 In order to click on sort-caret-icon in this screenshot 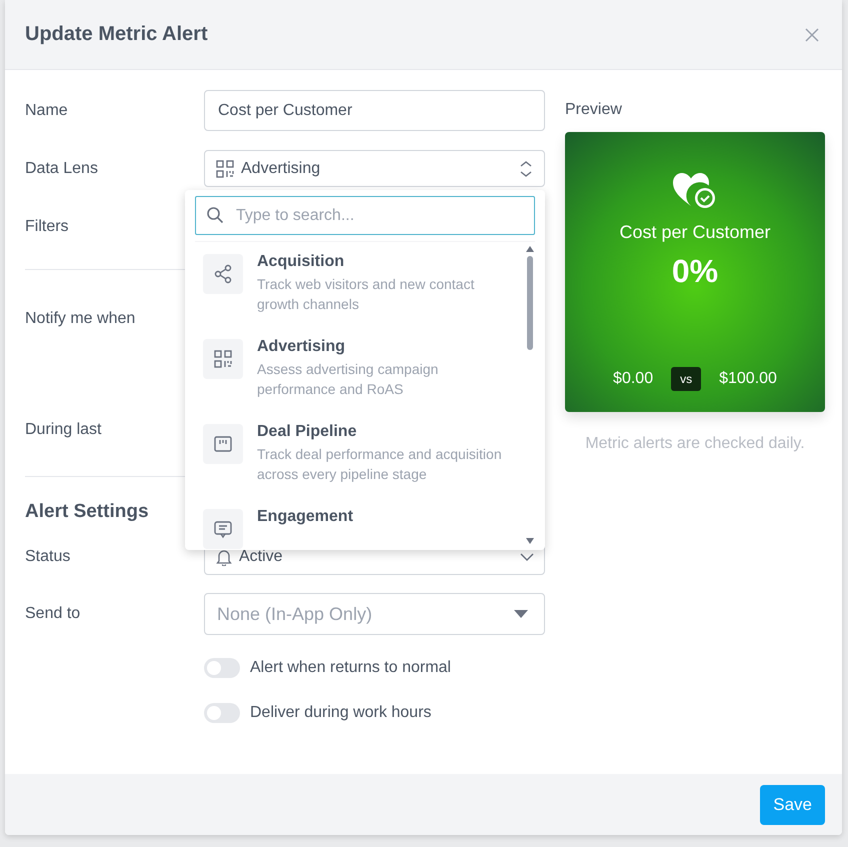, I will do `click(526, 168)`.